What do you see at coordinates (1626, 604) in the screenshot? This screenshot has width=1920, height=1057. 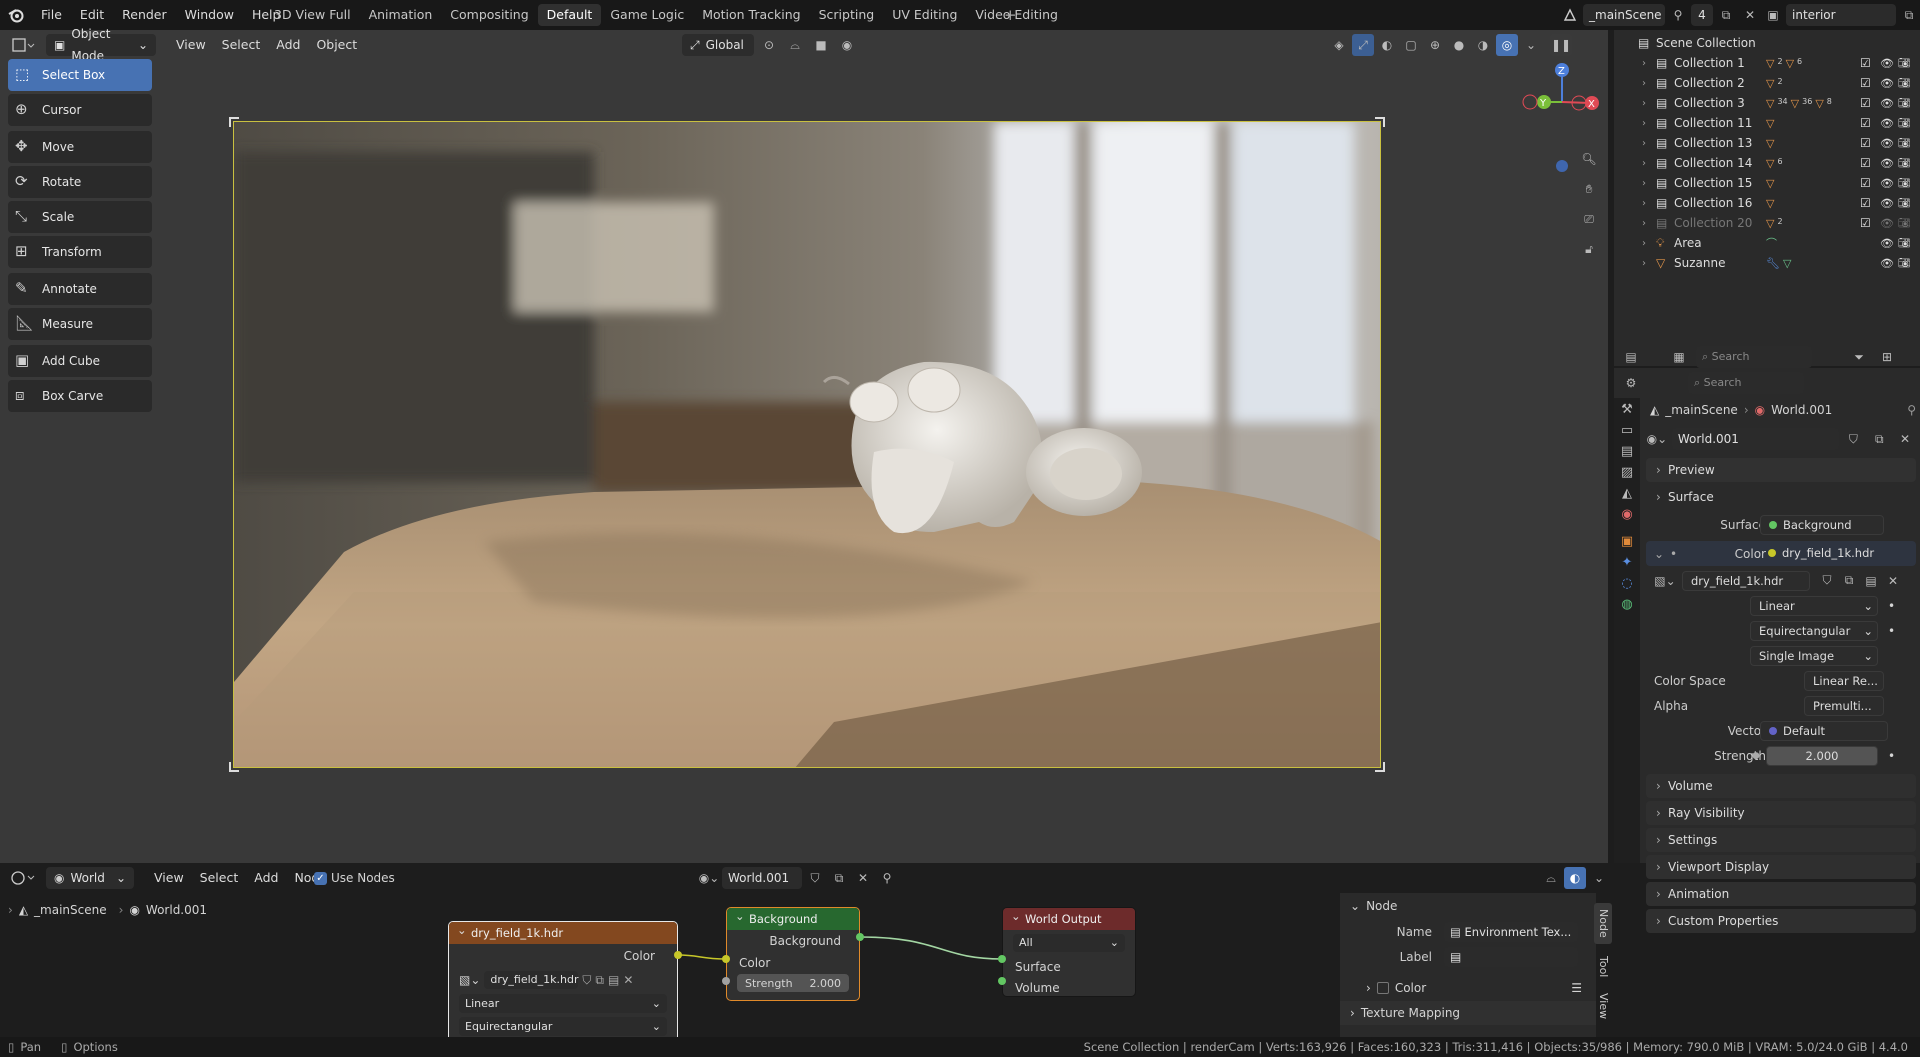 I see `physics-tab-icon: ◍` at bounding box center [1626, 604].